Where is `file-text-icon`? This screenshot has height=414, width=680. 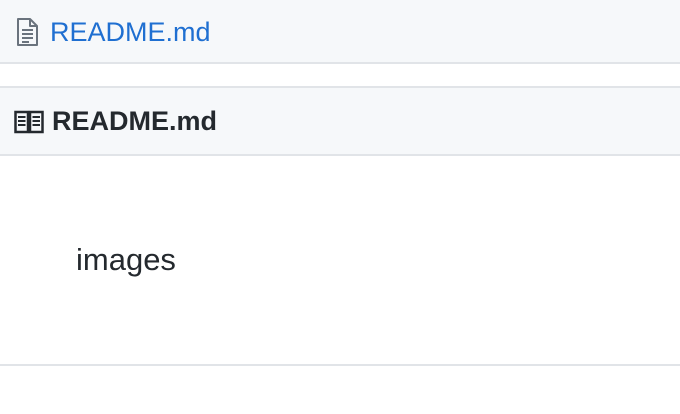
file-text-icon is located at coordinates (27, 32).